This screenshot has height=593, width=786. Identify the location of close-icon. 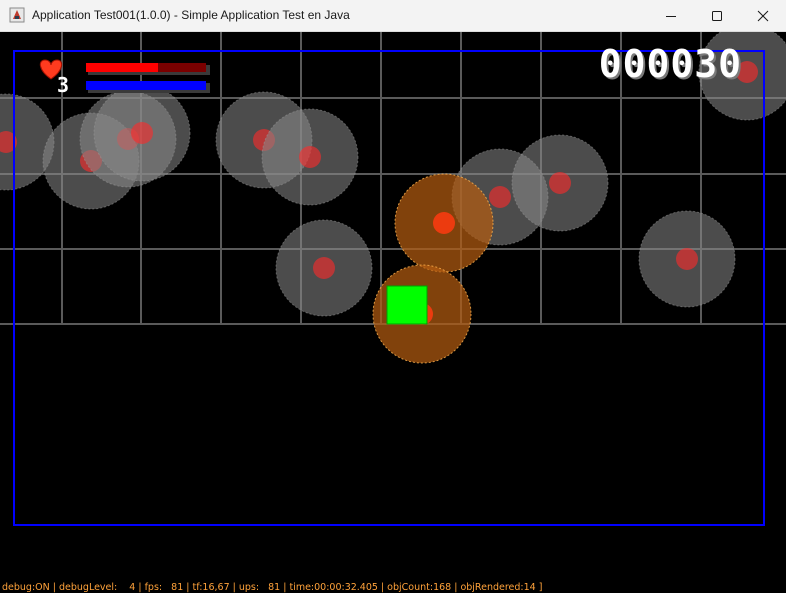
(763, 15).